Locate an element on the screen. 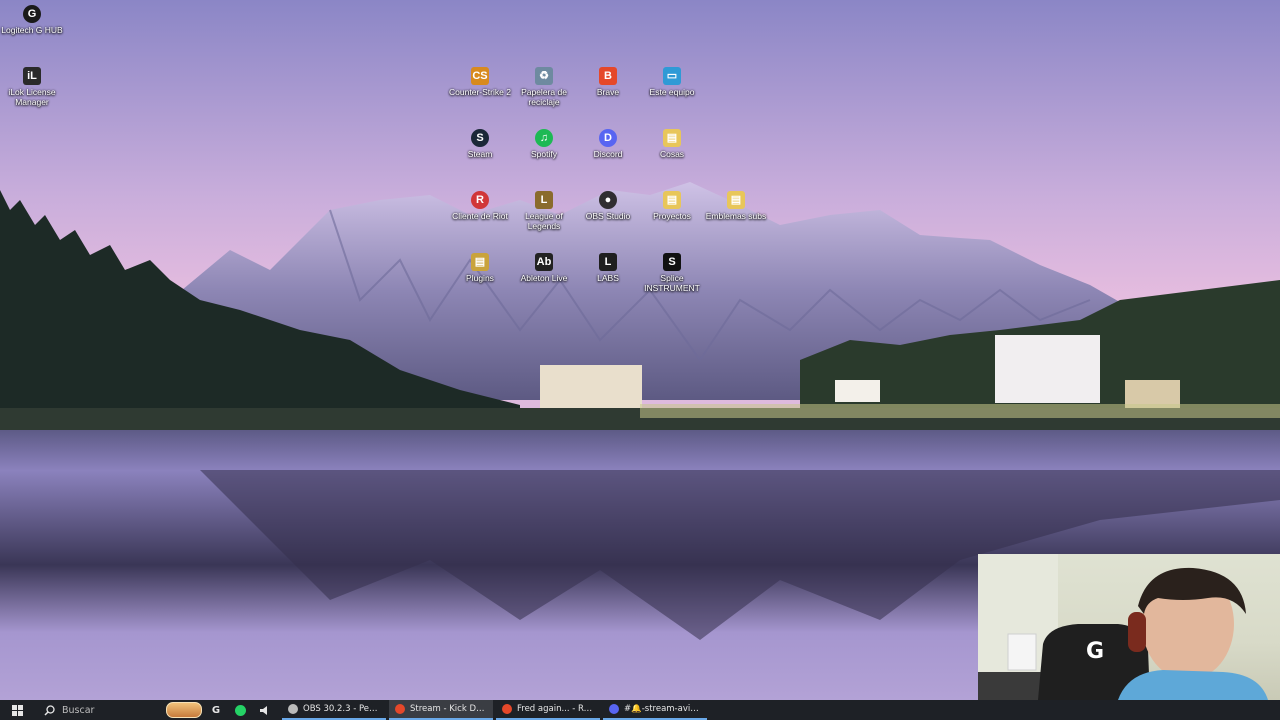 The height and width of the screenshot is (720, 1280). splice-icon: S is located at coordinates (672, 262).